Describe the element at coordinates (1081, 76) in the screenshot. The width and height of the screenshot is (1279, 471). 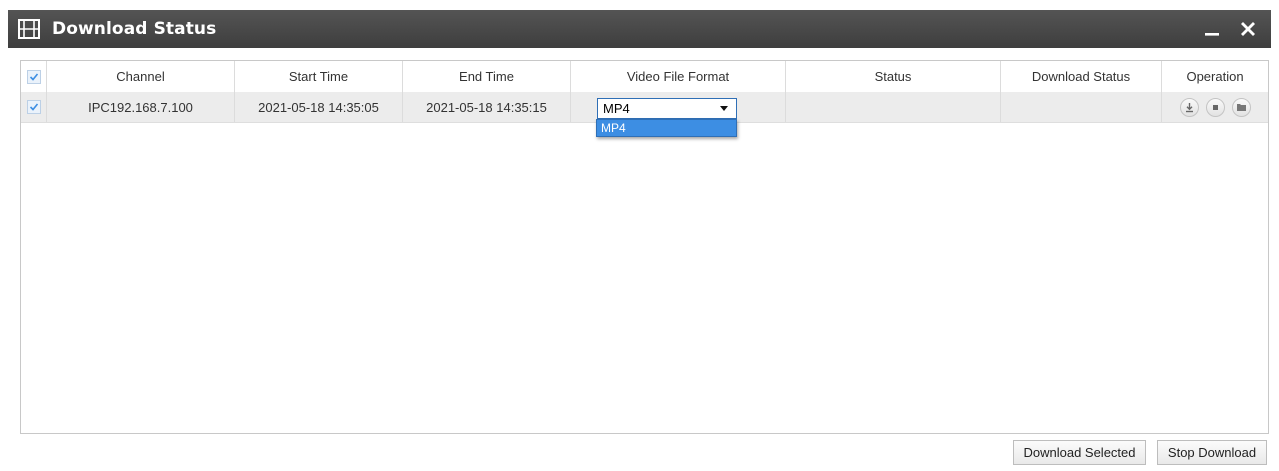
I see `column-header-download-status: Download Status` at that location.